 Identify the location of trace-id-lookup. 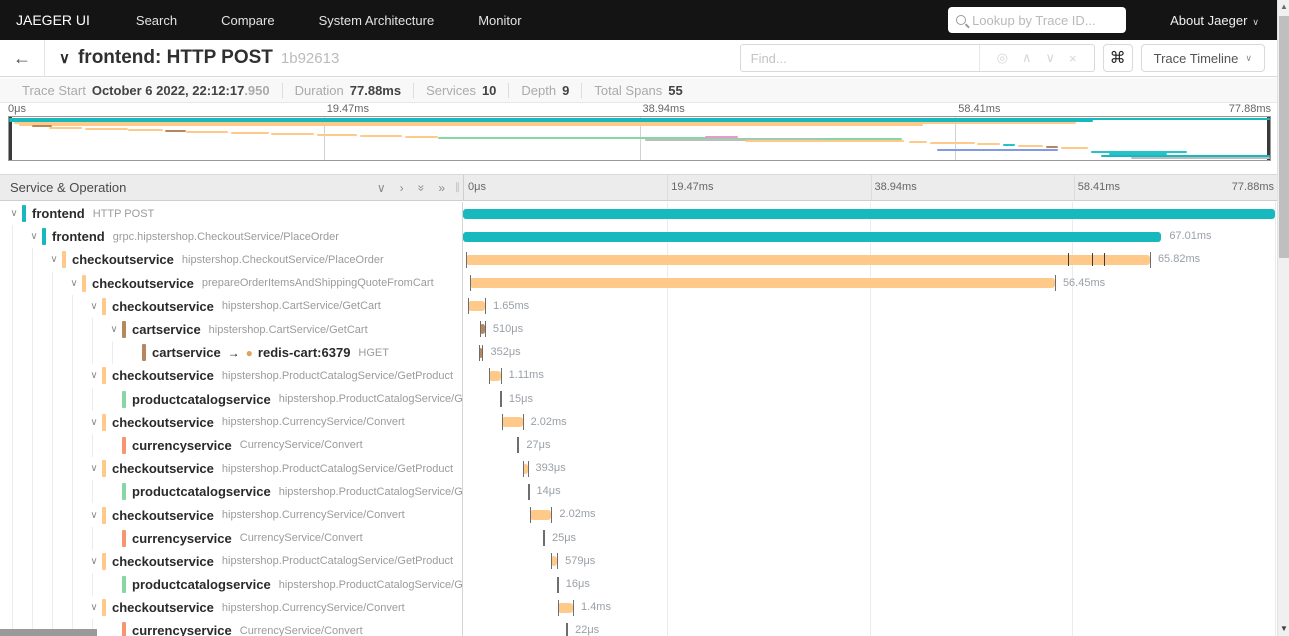
(1037, 20).